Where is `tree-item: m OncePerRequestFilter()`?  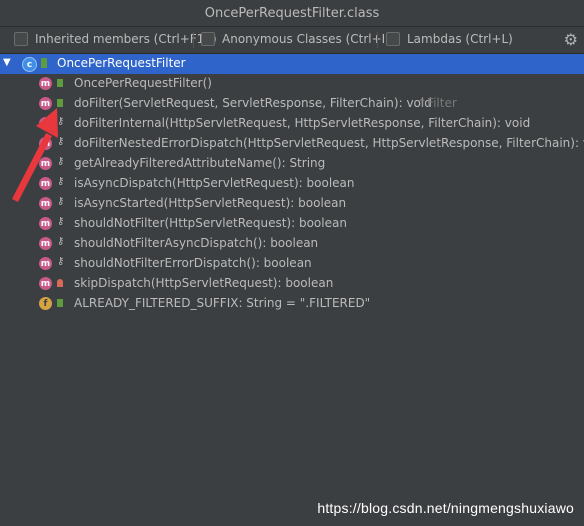
tree-item: m OncePerRequestFilter() is located at coordinates (292, 84).